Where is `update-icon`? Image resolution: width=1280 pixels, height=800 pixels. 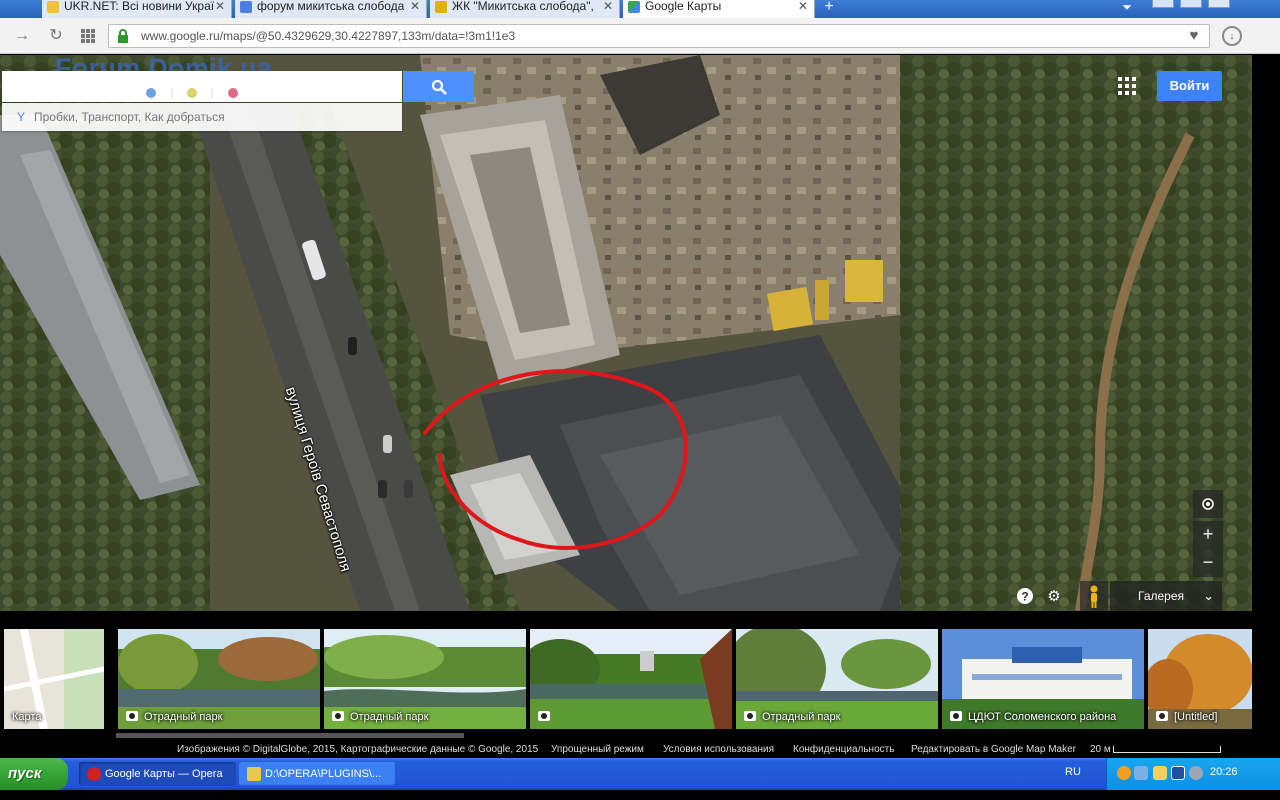 update-icon is located at coordinates (1196, 773).